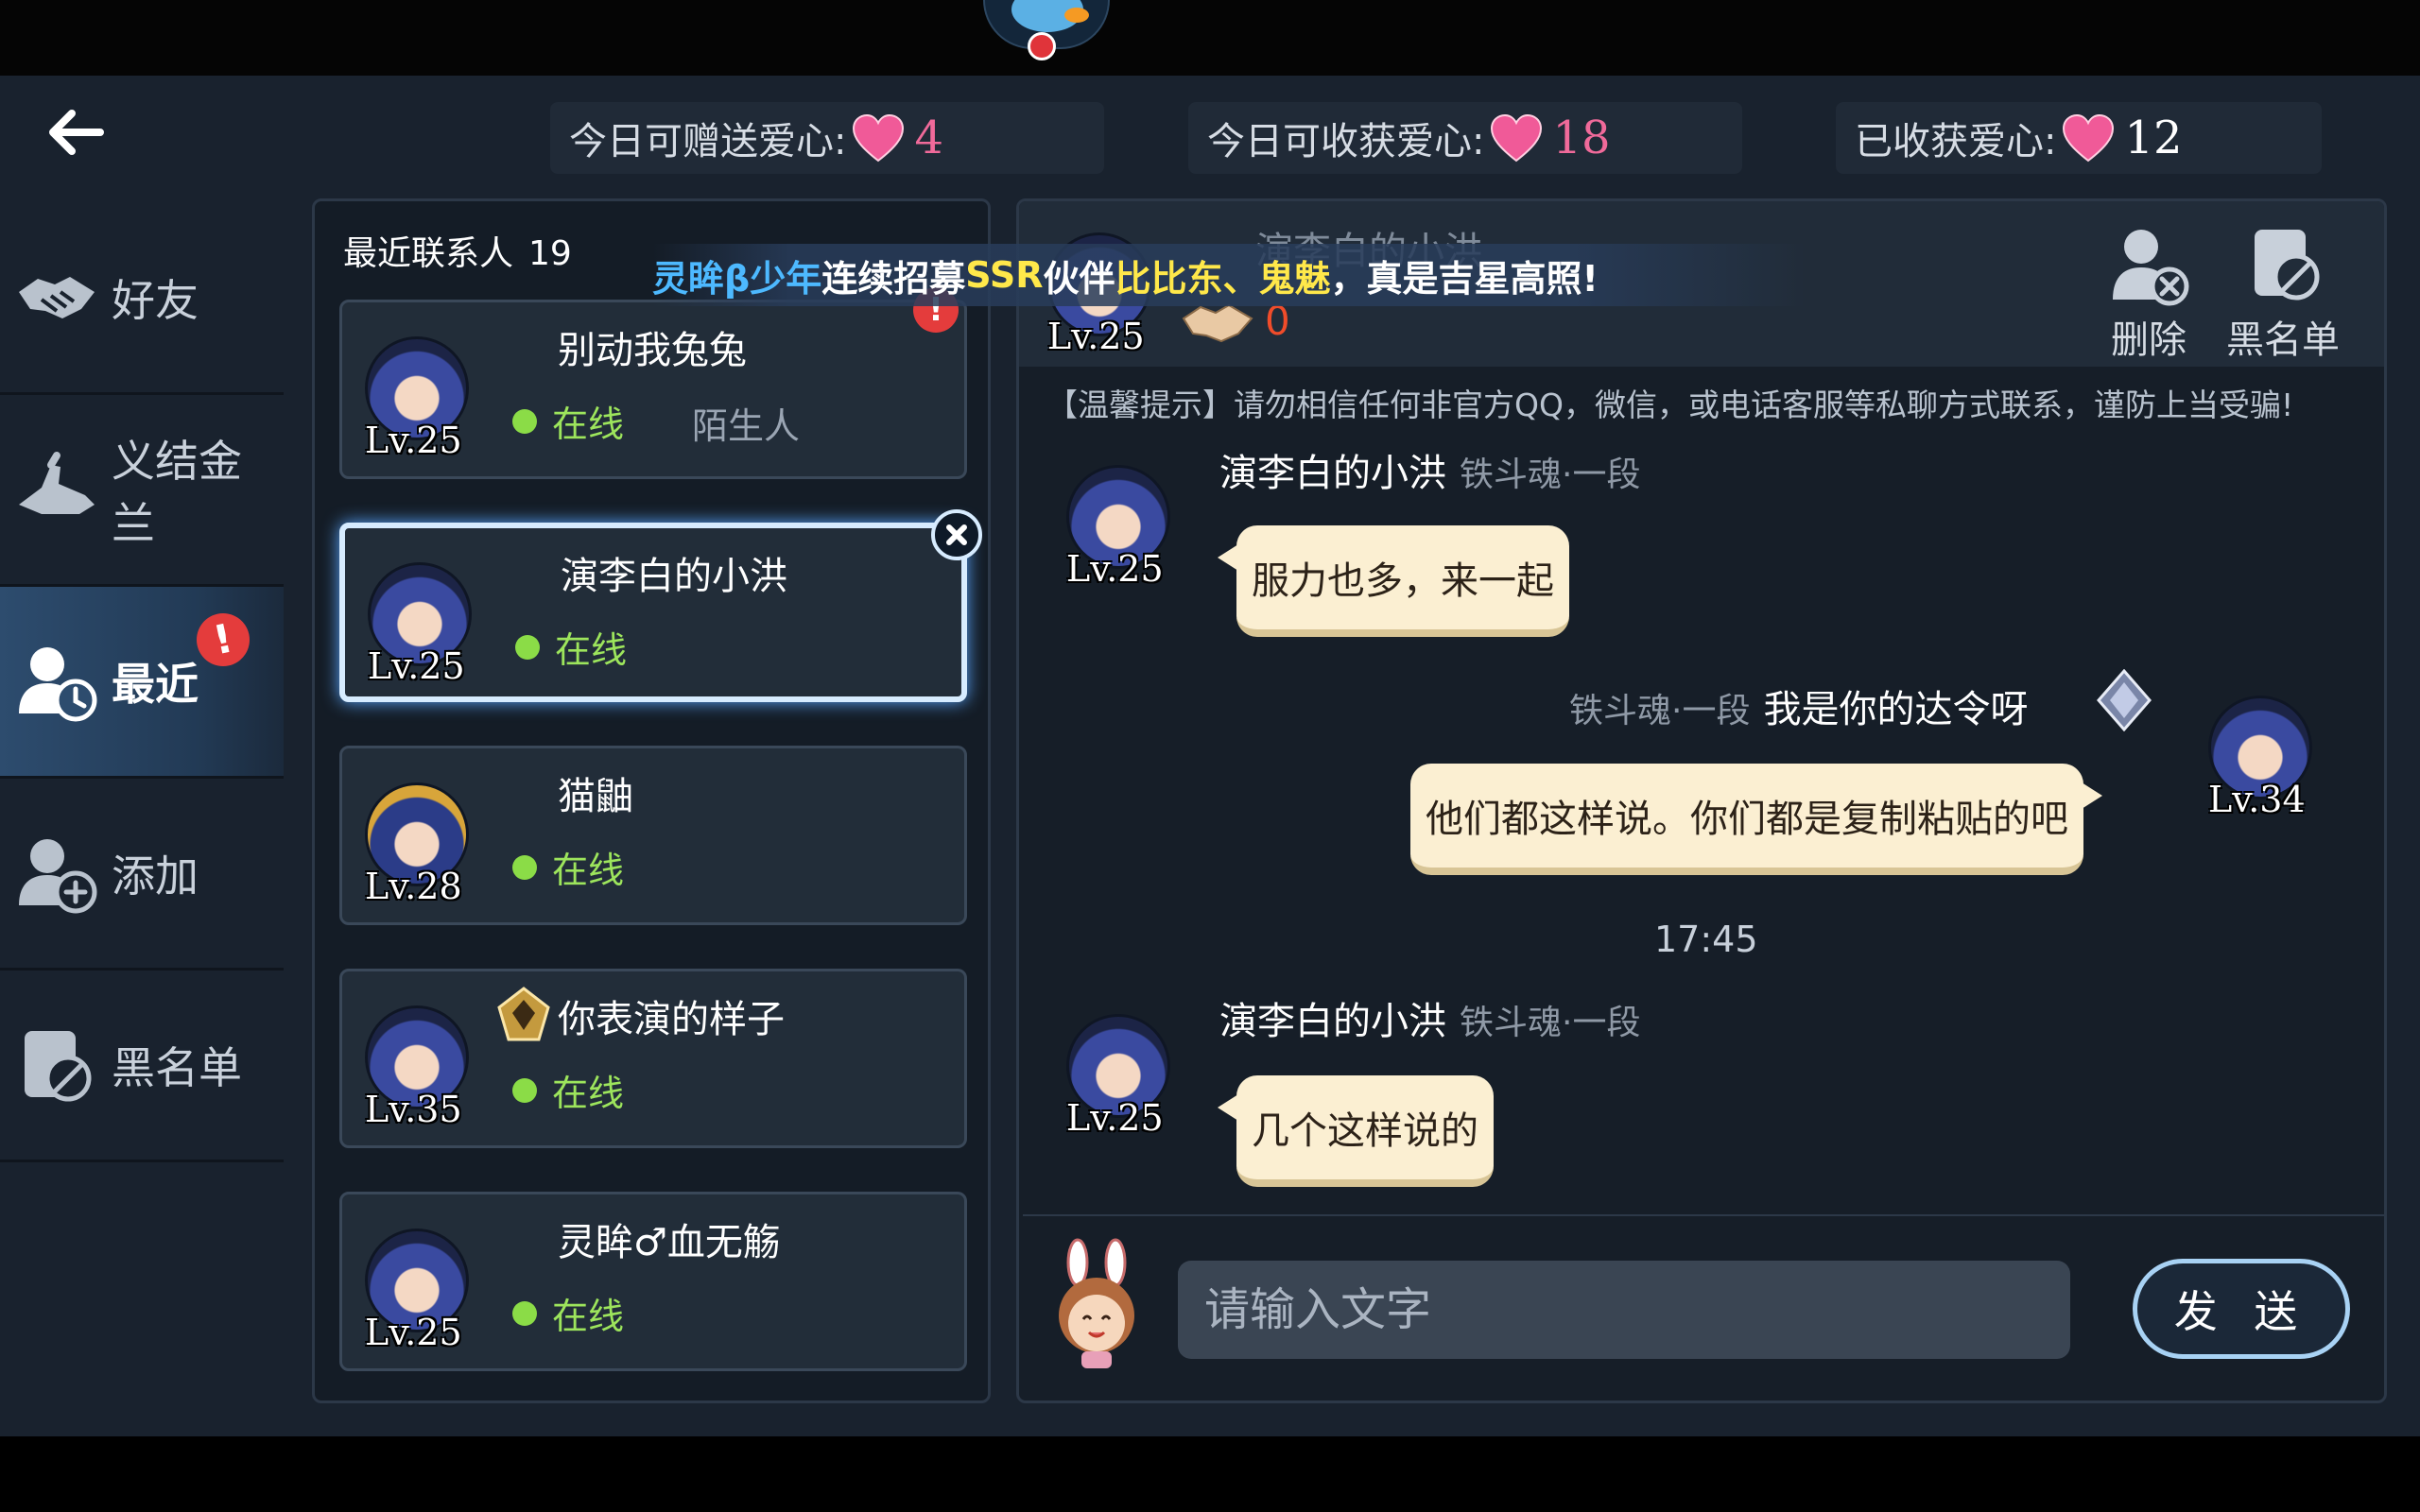 This screenshot has width=2420, height=1512. What do you see at coordinates (142, 491) in the screenshot?
I see `nav-item-sworn-siblings: 义结金兰` at bounding box center [142, 491].